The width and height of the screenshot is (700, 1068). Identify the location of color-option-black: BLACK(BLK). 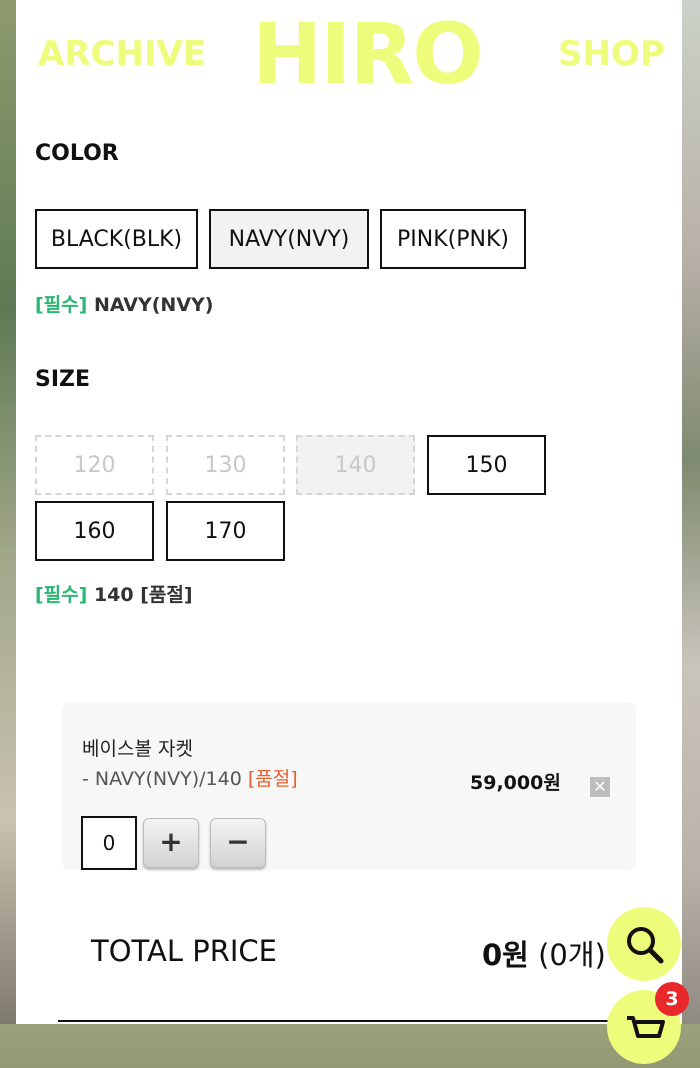
(116, 239).